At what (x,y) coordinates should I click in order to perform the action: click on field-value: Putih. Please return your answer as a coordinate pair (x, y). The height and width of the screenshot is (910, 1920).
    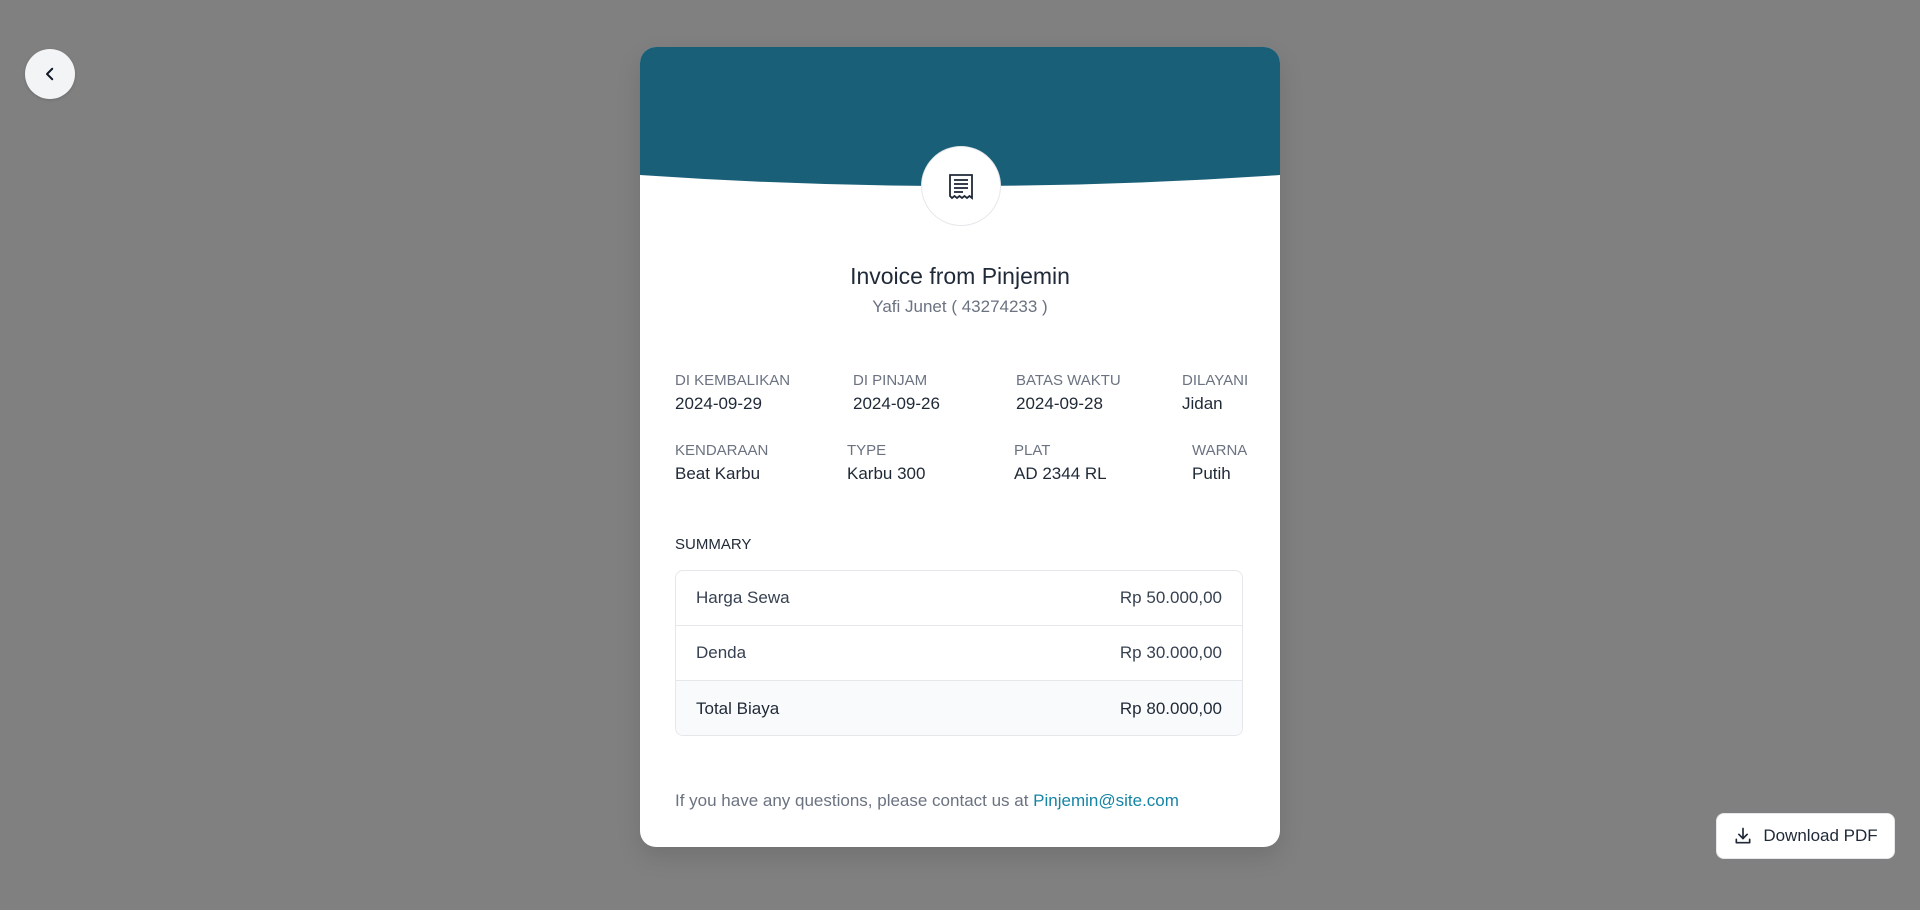
    Looking at the image, I should click on (1211, 473).